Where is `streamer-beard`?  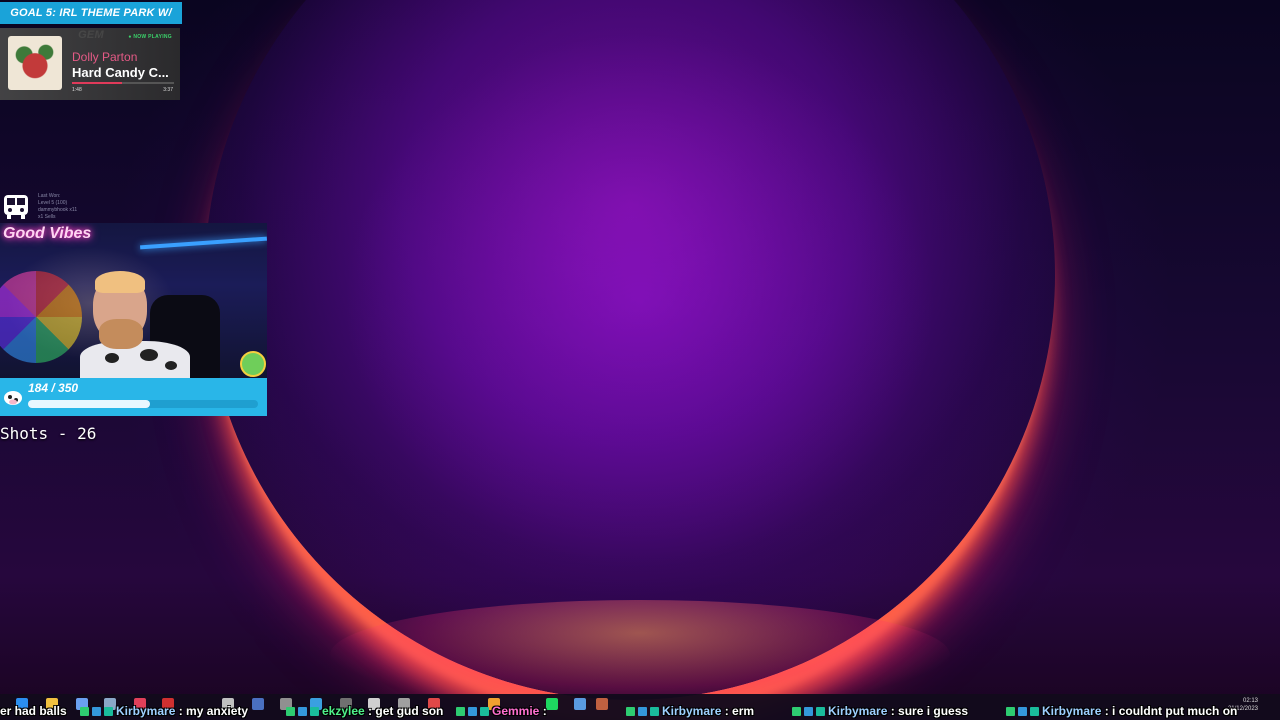
streamer-beard is located at coordinates (121, 334).